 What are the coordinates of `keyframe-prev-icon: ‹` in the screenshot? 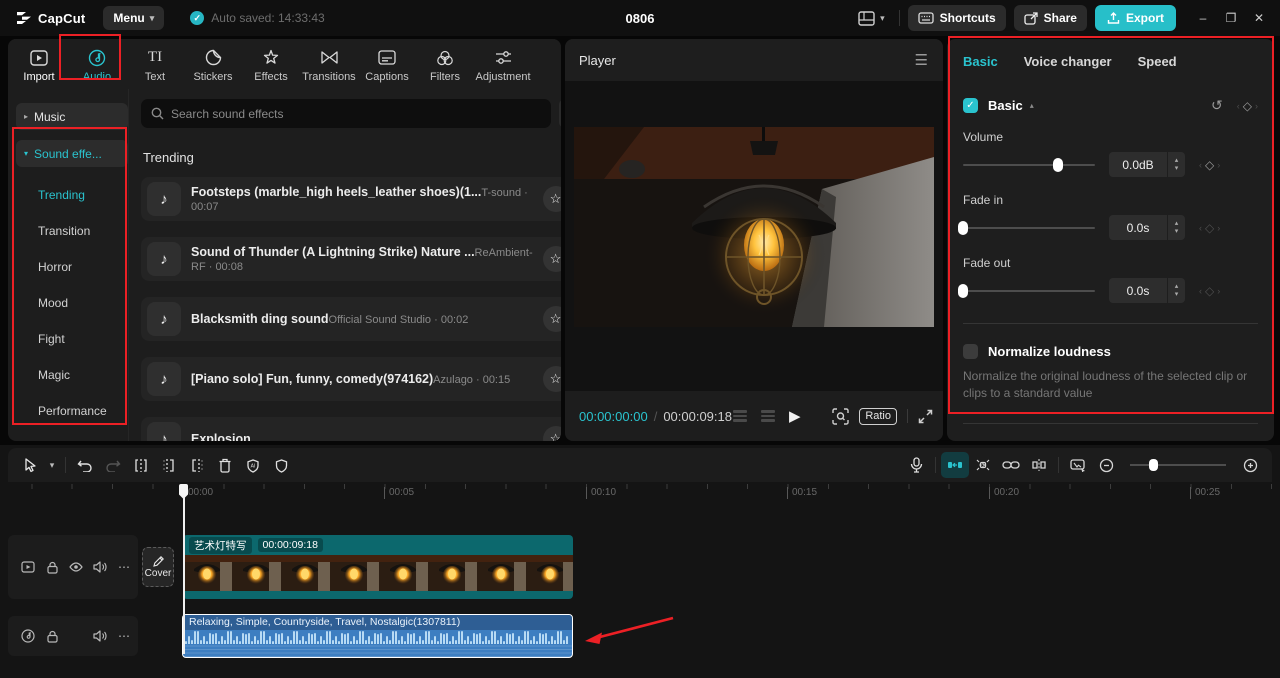 It's located at (1238, 106).